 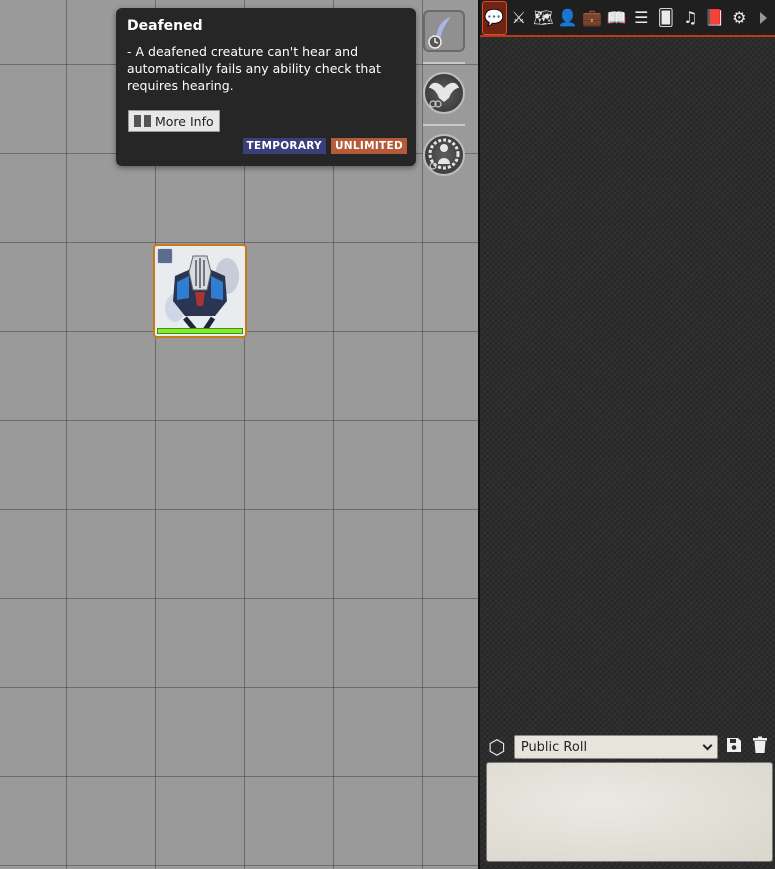 I want to click on tab-actors: 👤, so click(x=568, y=18).